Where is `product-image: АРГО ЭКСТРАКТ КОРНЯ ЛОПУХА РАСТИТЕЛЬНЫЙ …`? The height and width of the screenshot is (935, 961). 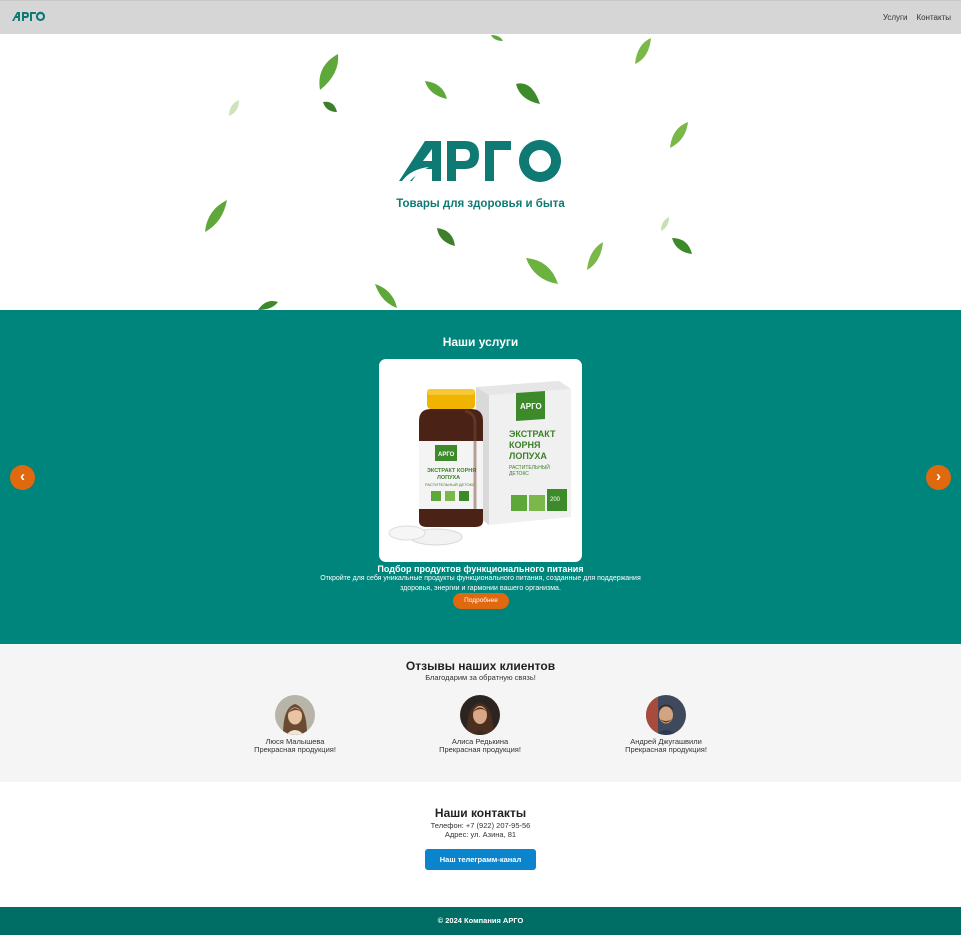 product-image: АРГО ЭКСТРАКТ КОРНЯ ЛОПУХА РАСТИТЕЛЬНЫЙ … is located at coordinates (479, 463).